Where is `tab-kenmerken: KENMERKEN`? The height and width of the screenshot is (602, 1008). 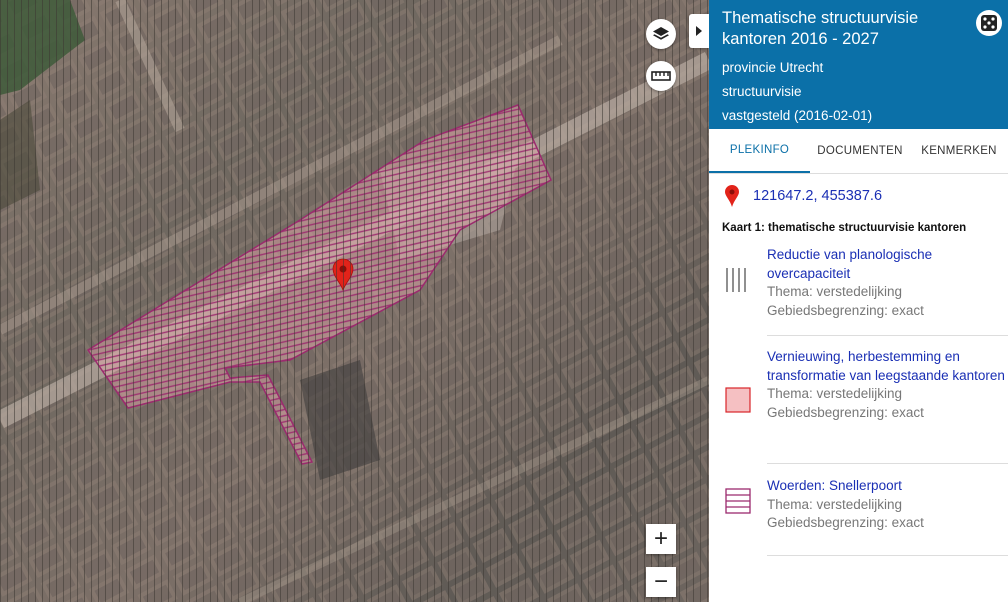 tab-kenmerken: KENMERKEN is located at coordinates (959, 151).